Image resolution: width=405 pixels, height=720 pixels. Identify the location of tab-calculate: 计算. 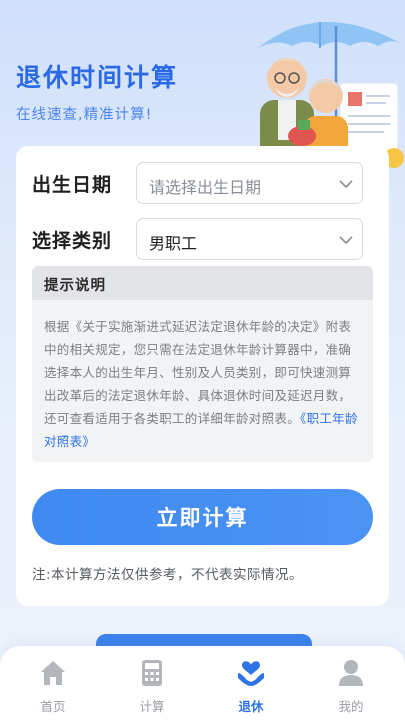
(152, 686).